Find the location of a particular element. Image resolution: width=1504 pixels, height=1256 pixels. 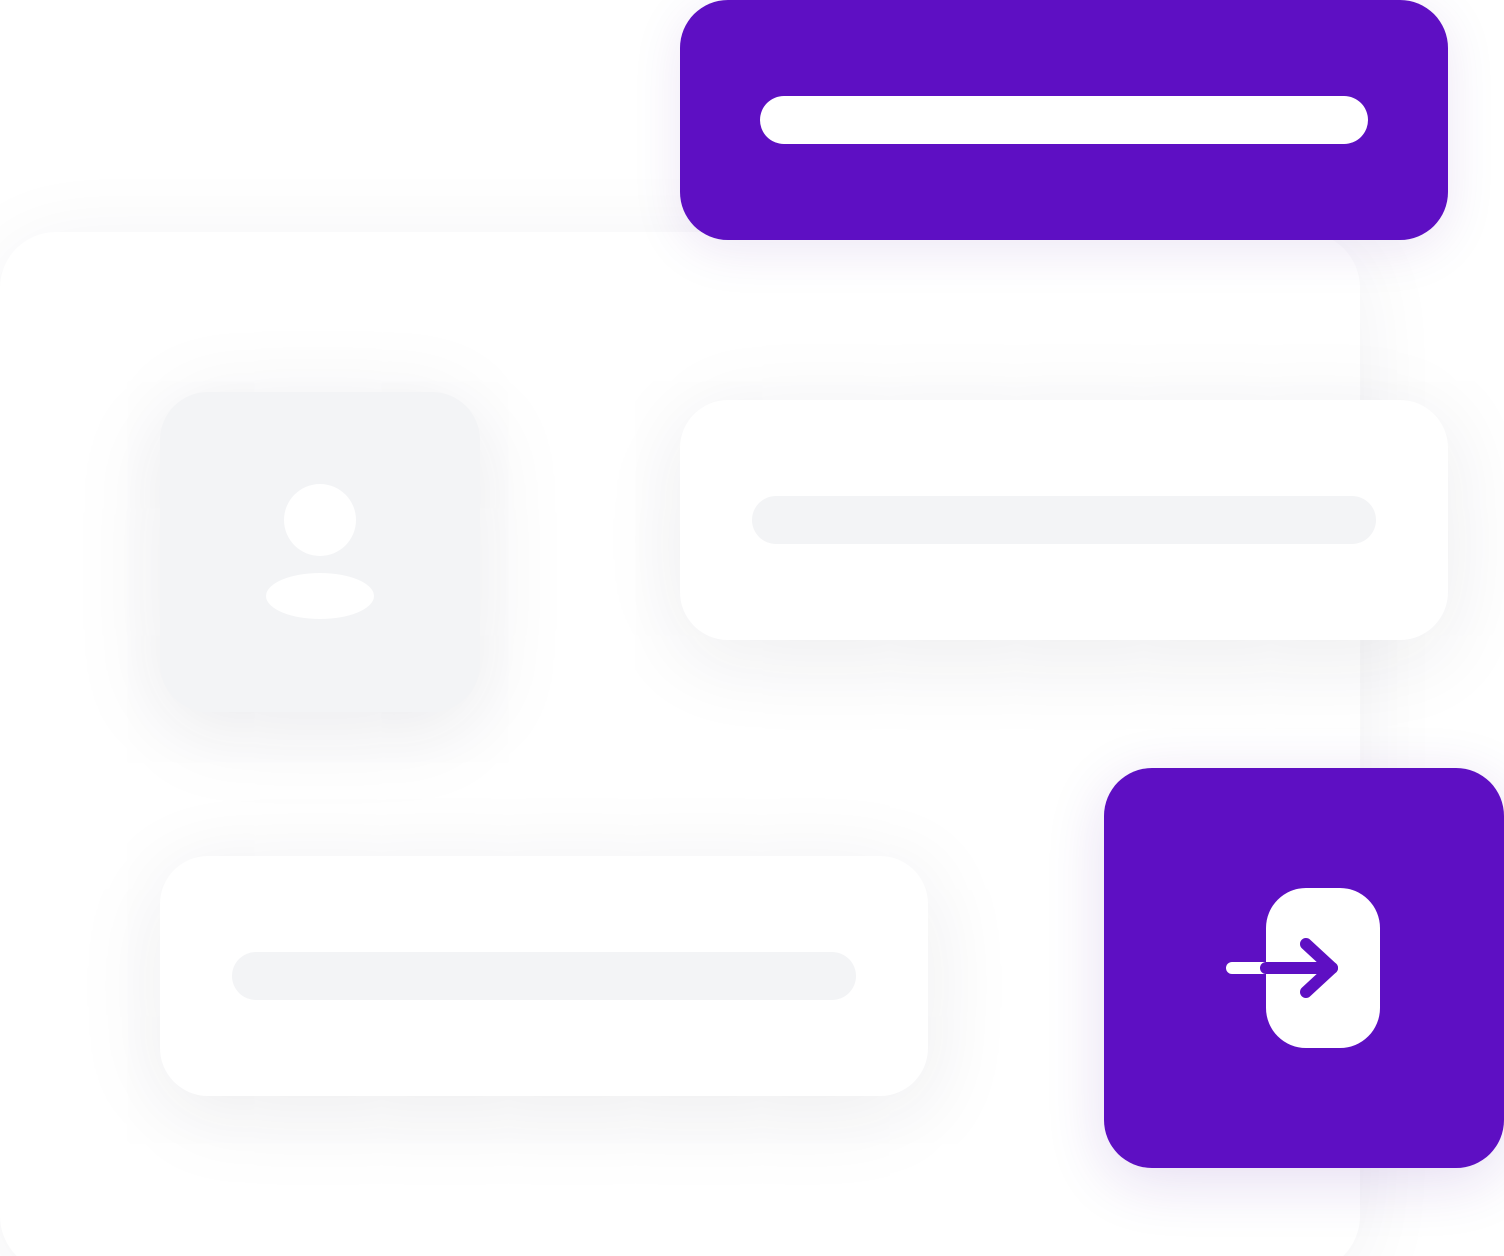

user-icon is located at coordinates (320, 551).